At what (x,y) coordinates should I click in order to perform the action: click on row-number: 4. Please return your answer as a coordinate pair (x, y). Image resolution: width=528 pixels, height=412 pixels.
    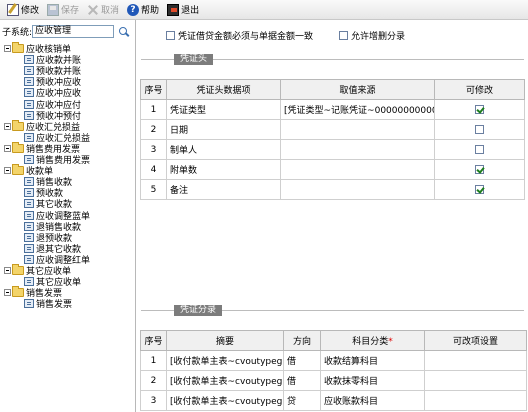
    Looking at the image, I should click on (153, 169).